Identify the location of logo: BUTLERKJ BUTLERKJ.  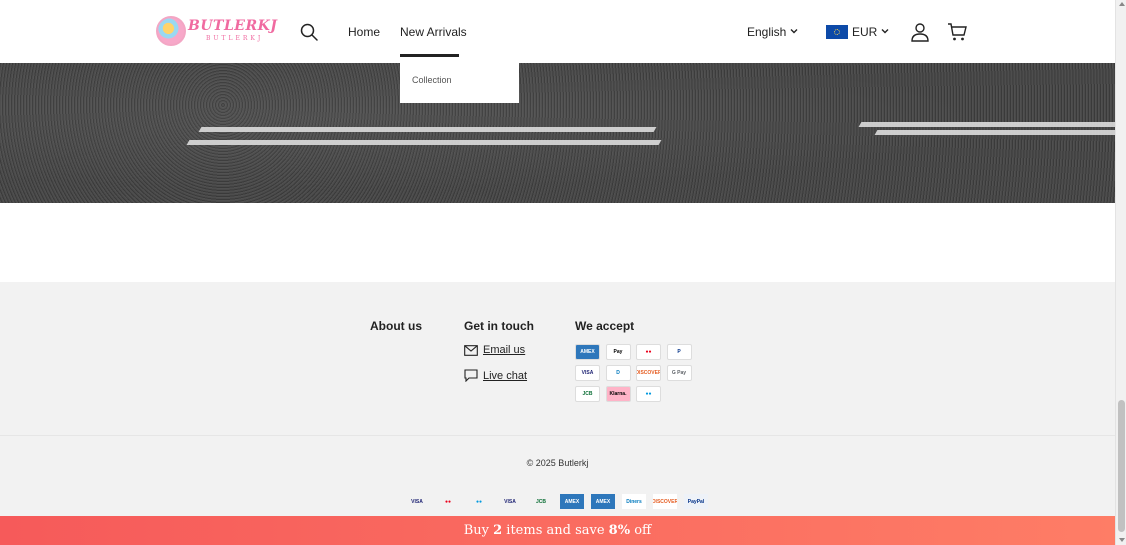
(217, 32).